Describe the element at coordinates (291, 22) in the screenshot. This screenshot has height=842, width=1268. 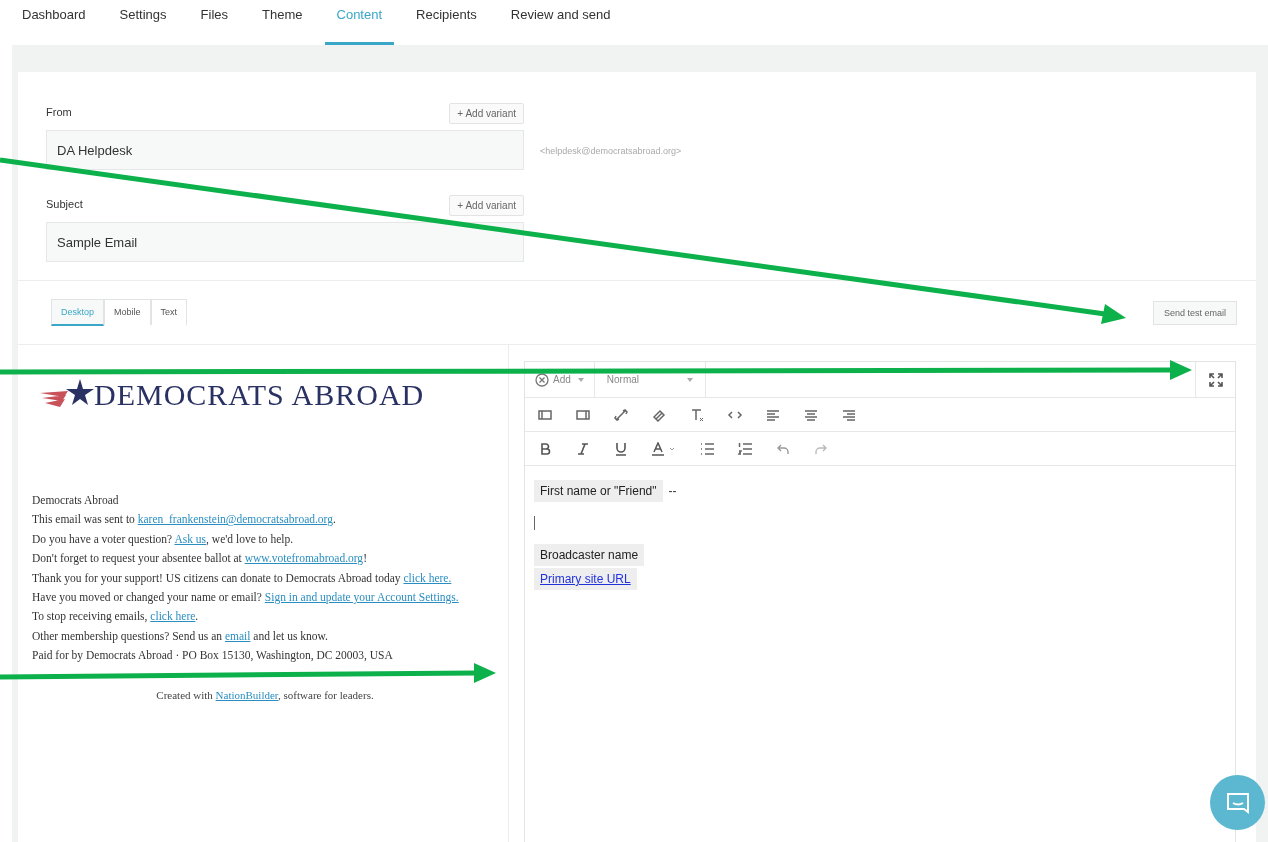
I see `nav-tab: Theme` at that location.